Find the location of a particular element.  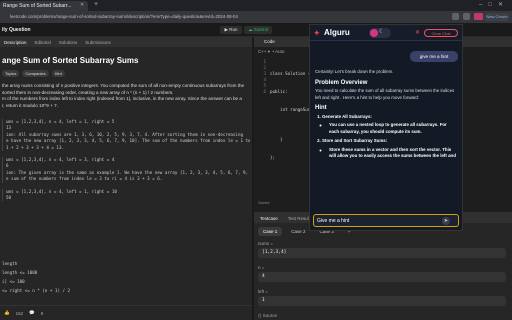

tab-editorial: Editorial is located at coordinates (43, 42).